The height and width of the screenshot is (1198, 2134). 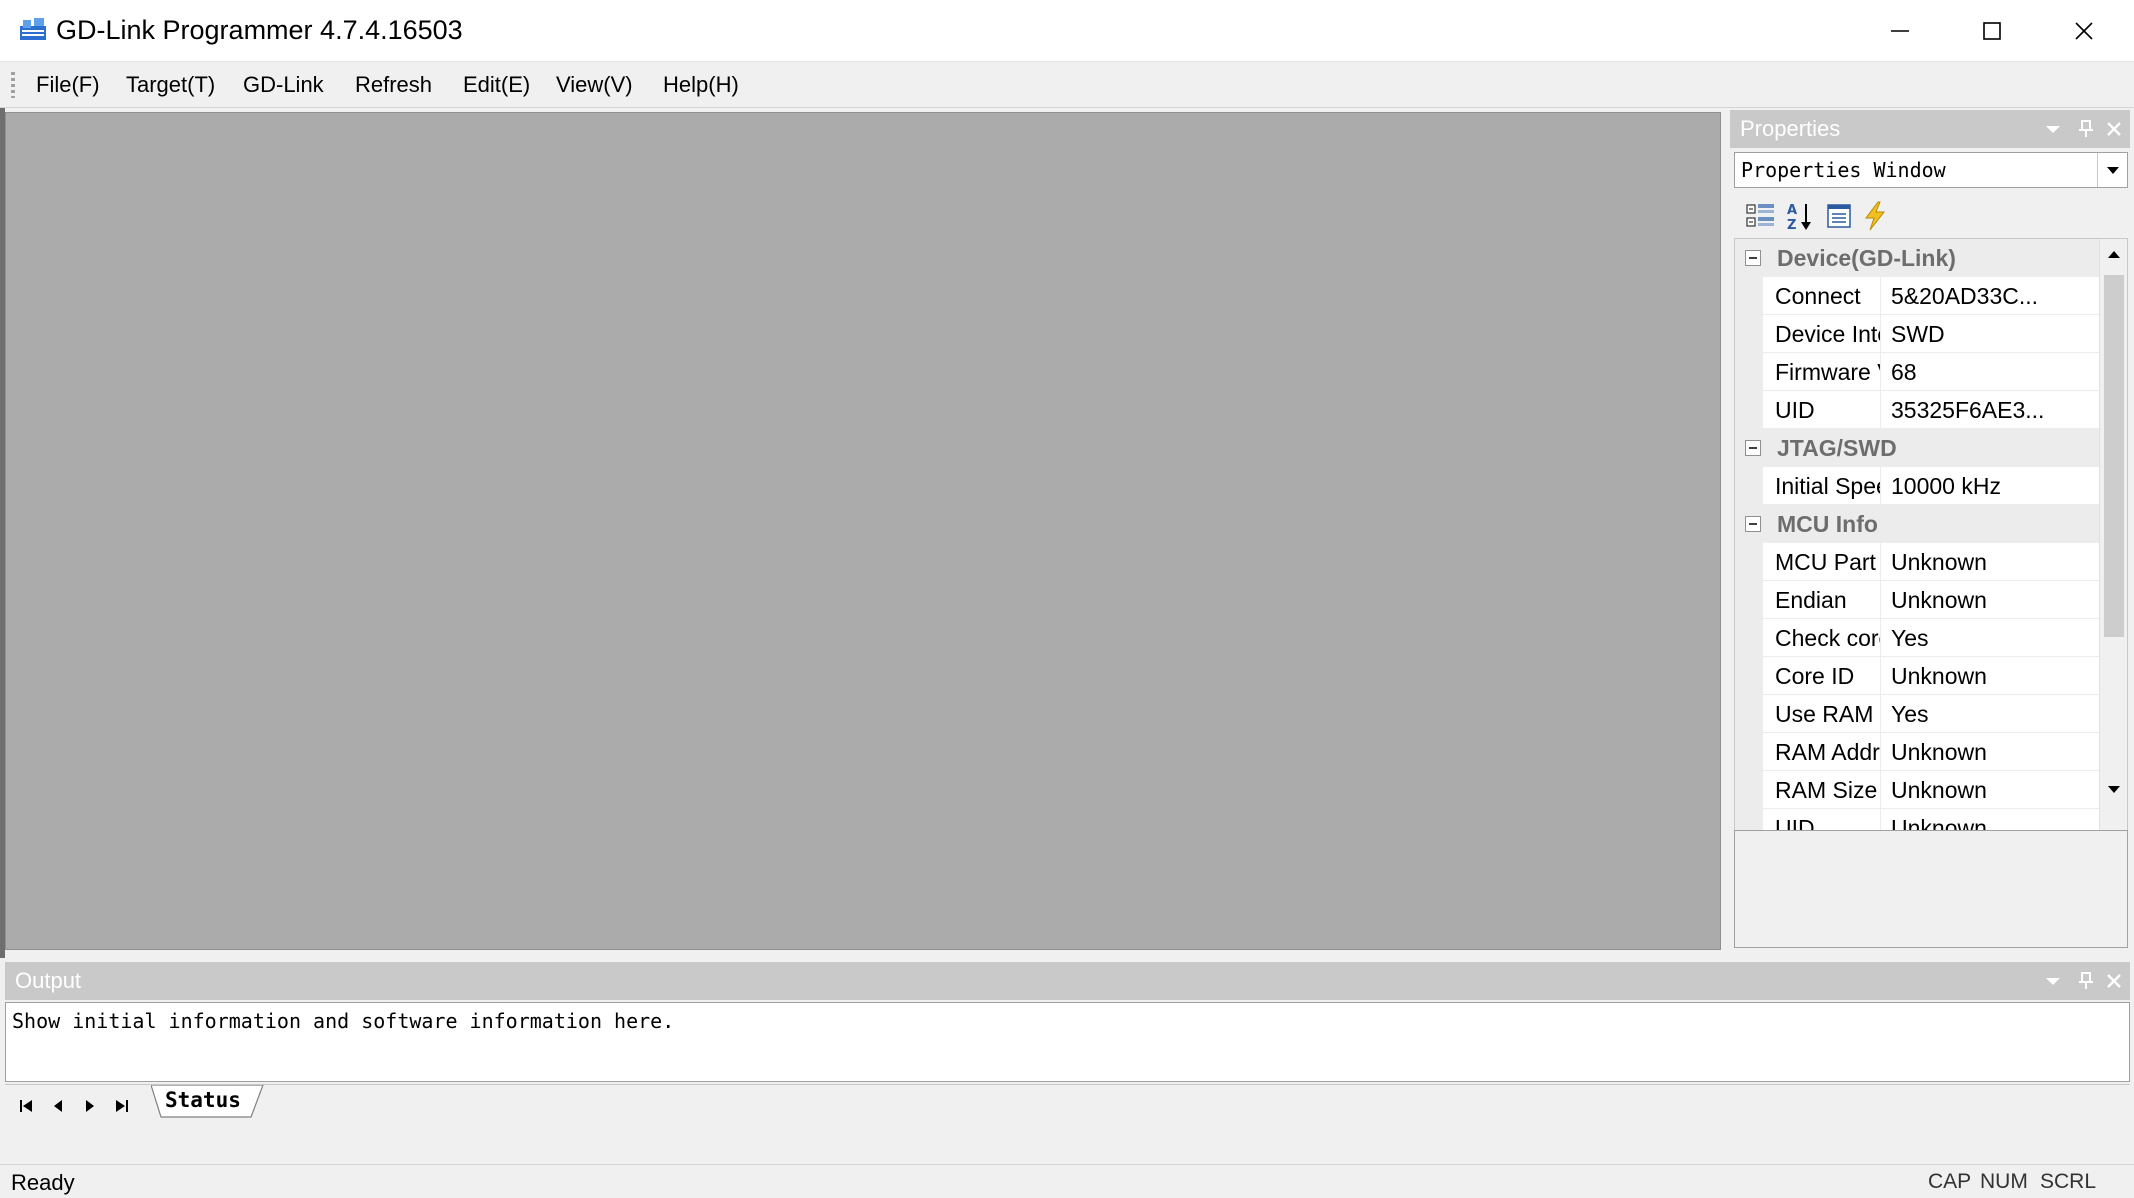 I want to click on property-category: Device(GD-Link), so click(x=1917, y=258).